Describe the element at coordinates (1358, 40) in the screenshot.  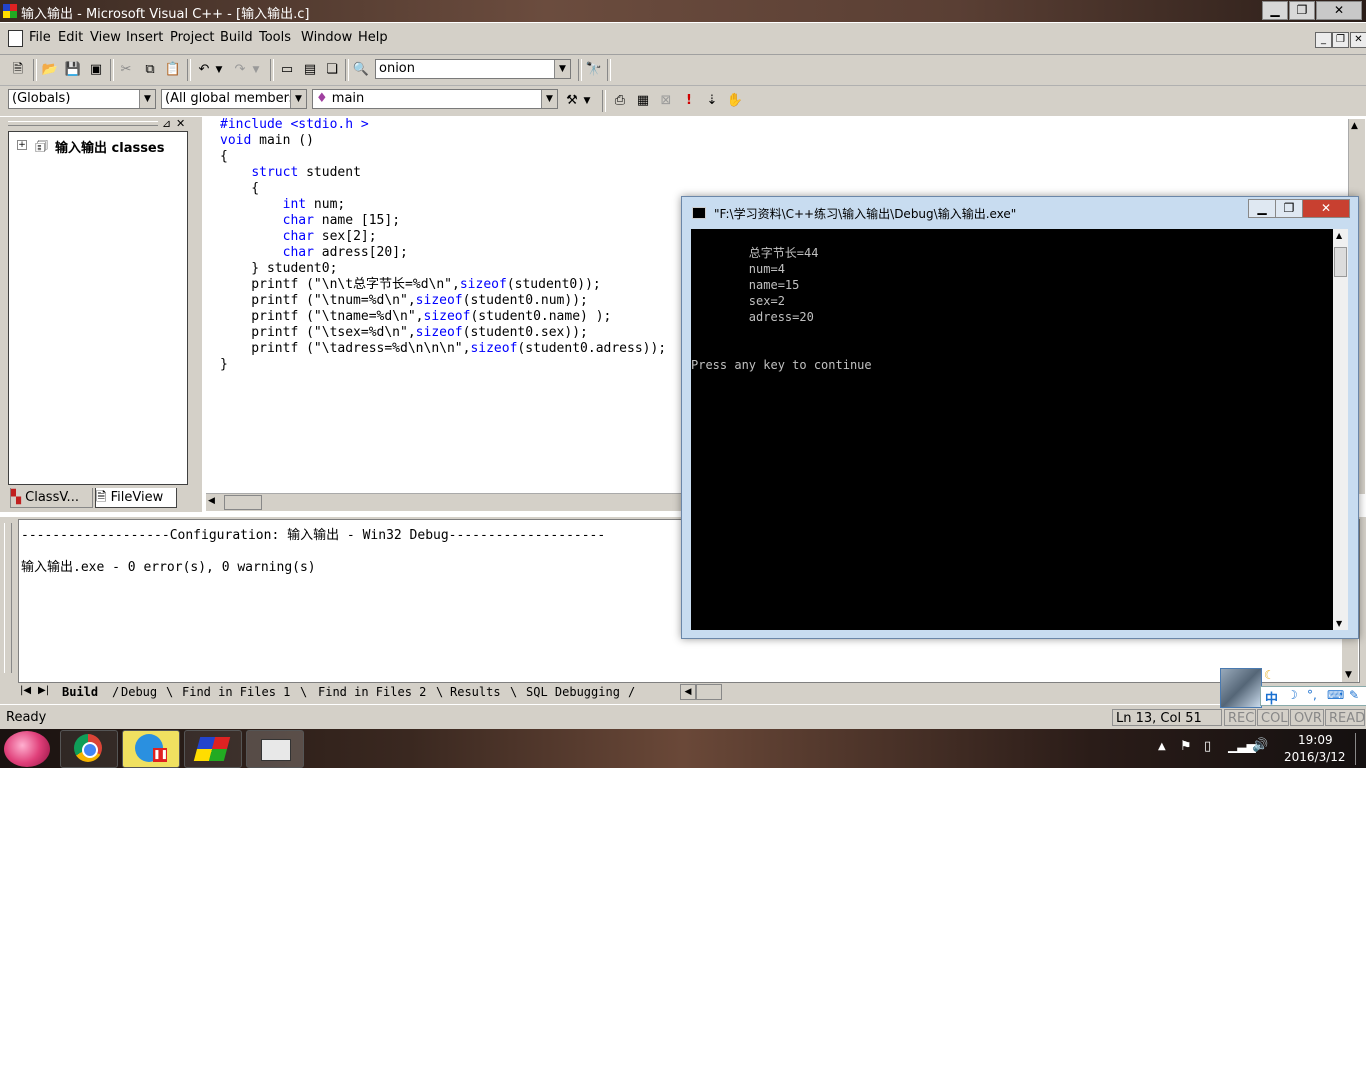
I see `mdi-close-button: ✕` at that location.